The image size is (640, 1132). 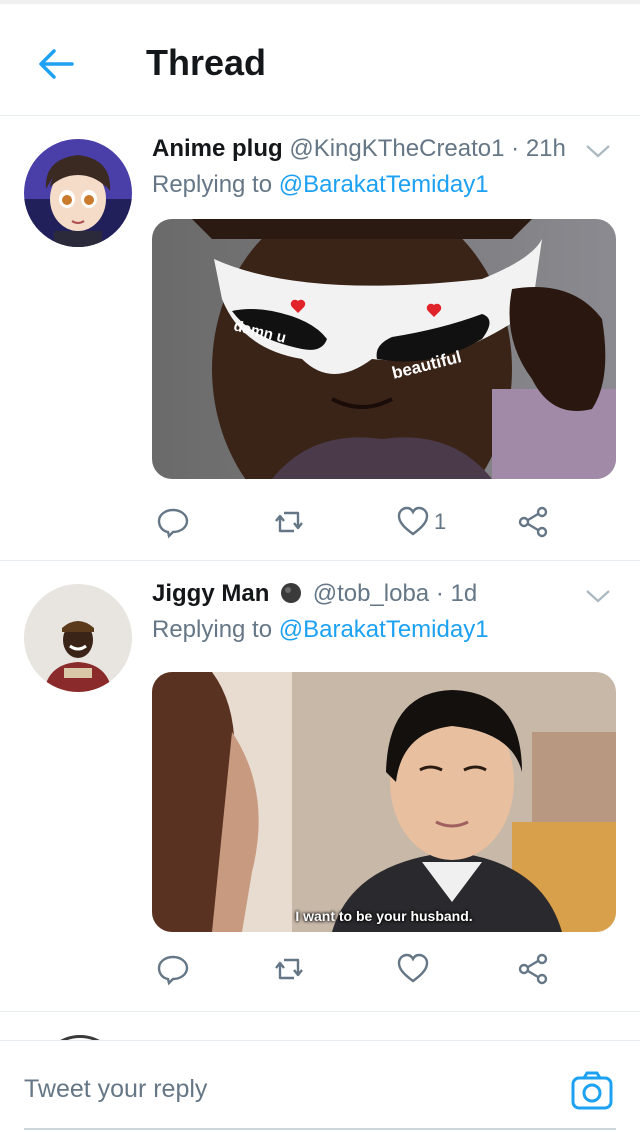 I want to click on back-arrow-icon, so click(x=56, y=64).